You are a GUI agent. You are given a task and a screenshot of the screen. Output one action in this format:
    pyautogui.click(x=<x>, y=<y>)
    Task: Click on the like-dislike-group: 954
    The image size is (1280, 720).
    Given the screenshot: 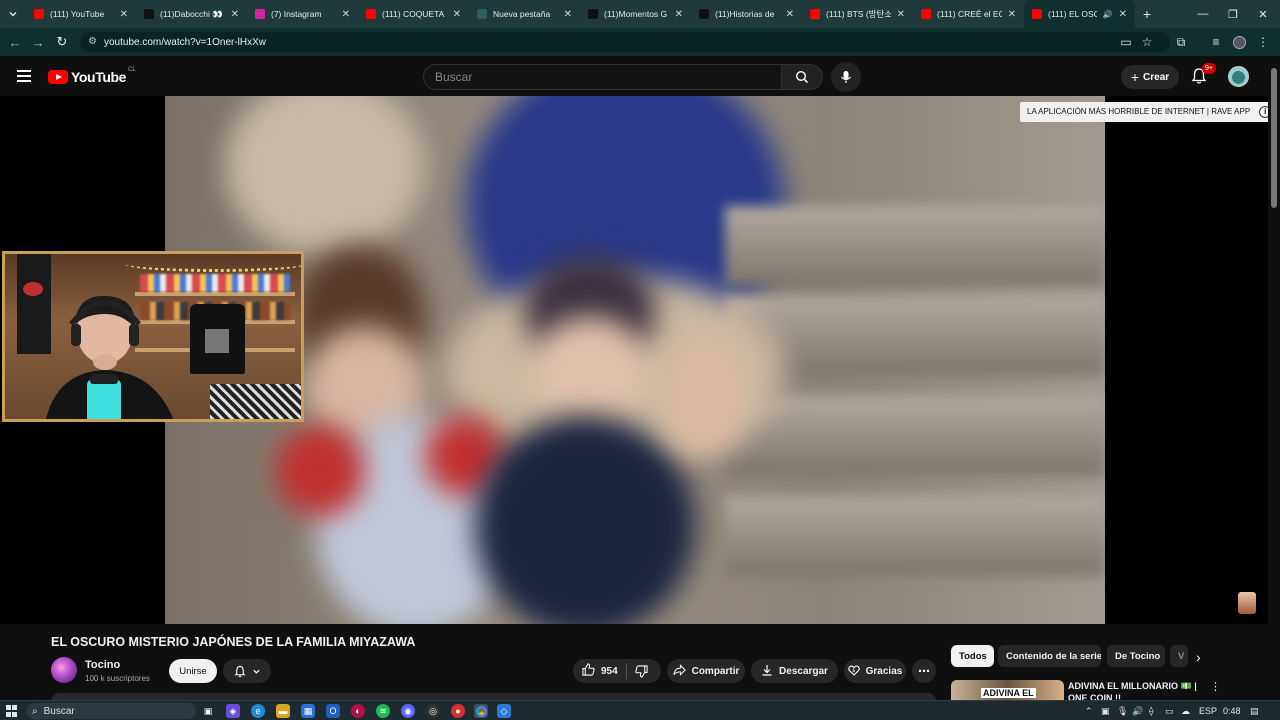 What is the action you would take?
    pyautogui.click(x=617, y=671)
    